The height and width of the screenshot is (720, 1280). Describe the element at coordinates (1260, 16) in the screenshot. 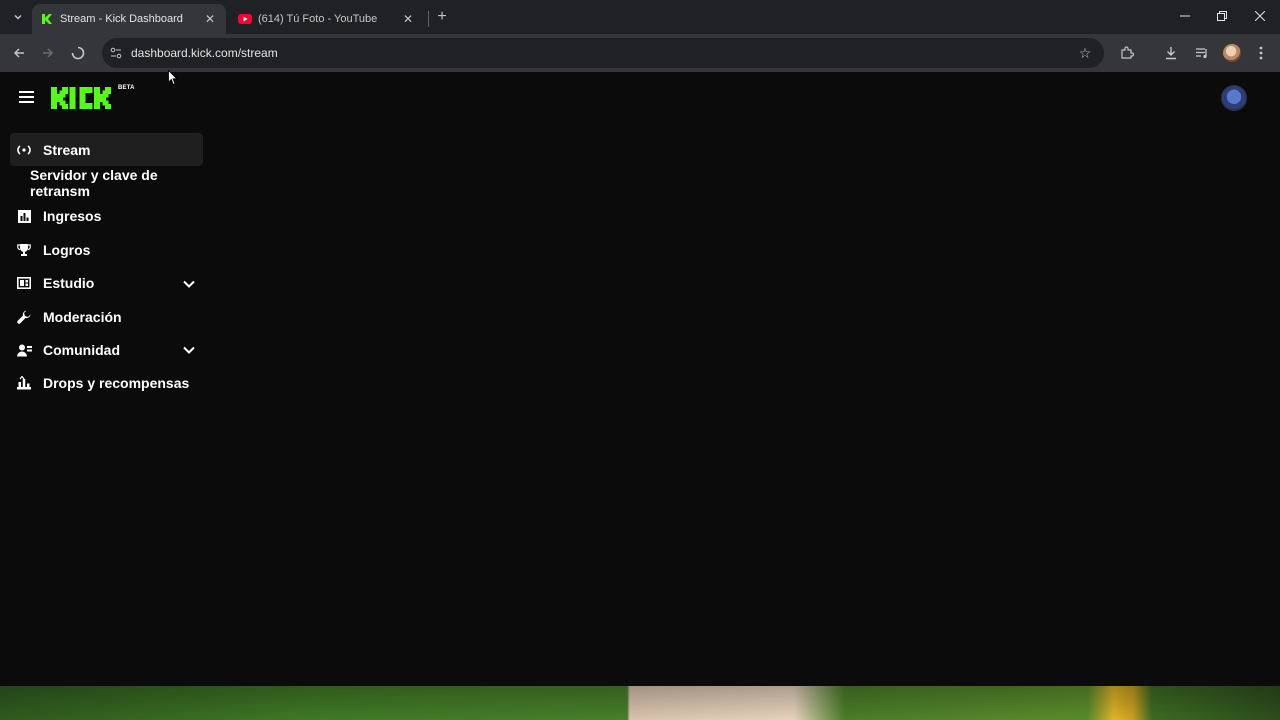

I see `window-close-icon` at that location.